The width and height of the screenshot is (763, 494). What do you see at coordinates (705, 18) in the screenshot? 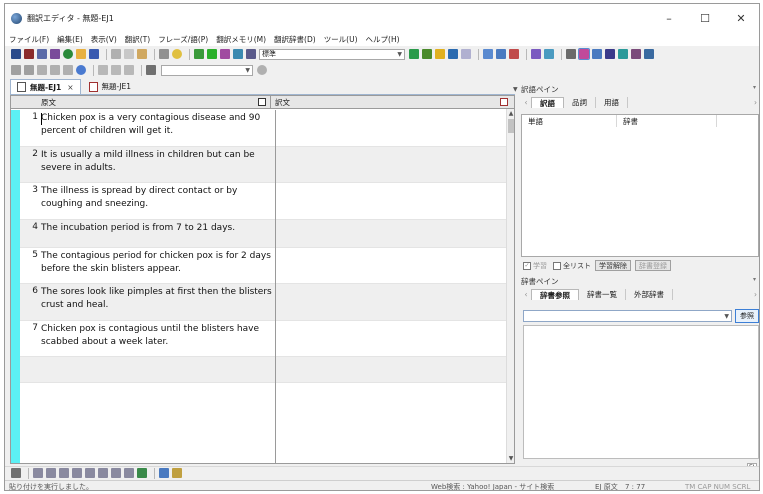
I see `maximize-button: ☐` at bounding box center [705, 18].